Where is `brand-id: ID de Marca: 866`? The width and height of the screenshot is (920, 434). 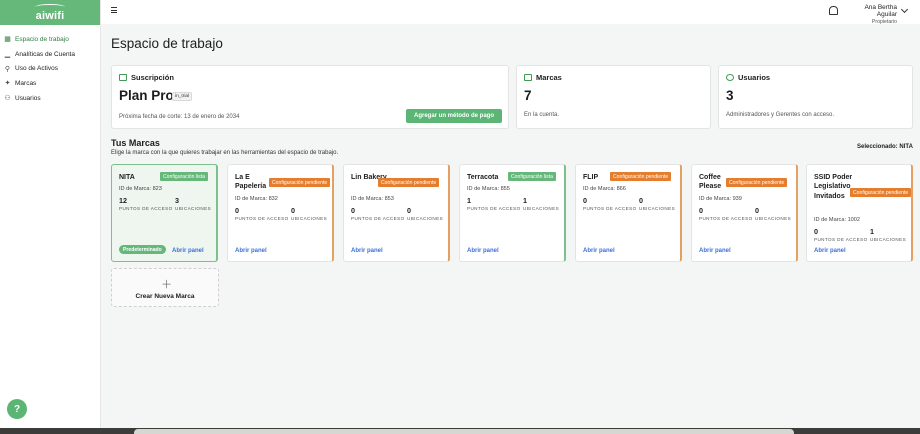
brand-id: ID de Marca: 866 is located at coordinates (604, 189).